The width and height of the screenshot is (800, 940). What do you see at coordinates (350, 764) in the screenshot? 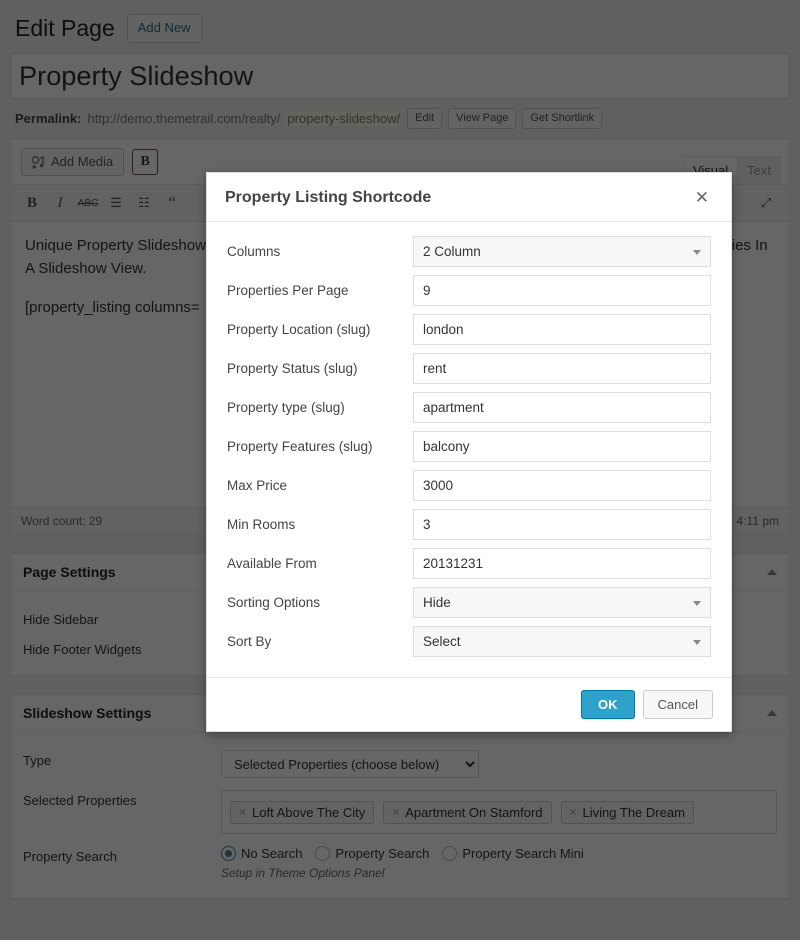
I see `type-select: Selected Properties (choose below)` at bounding box center [350, 764].